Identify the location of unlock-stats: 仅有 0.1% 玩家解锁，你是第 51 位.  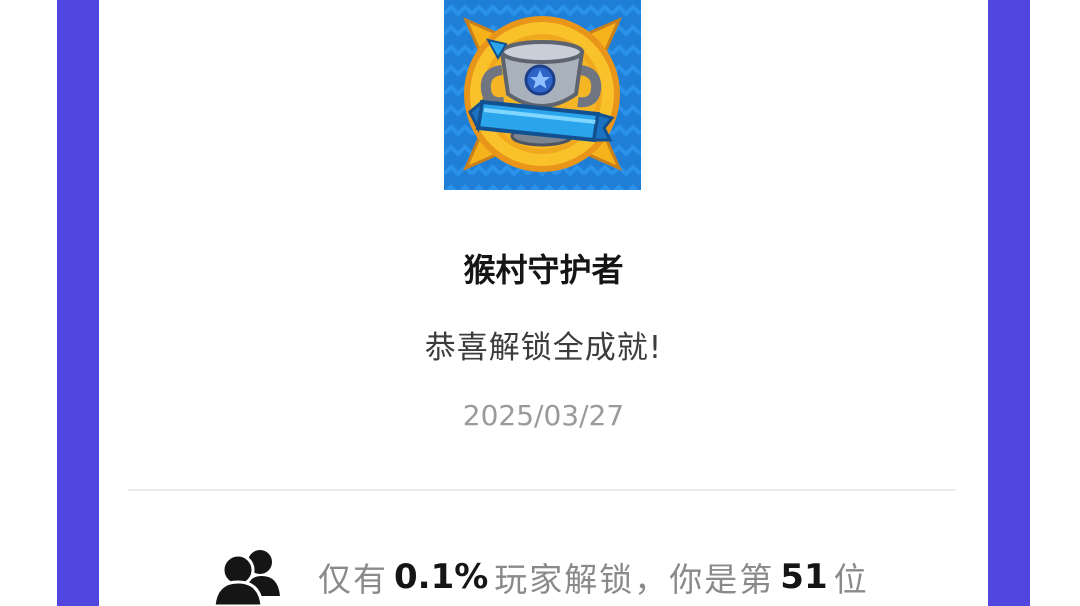
(540, 577).